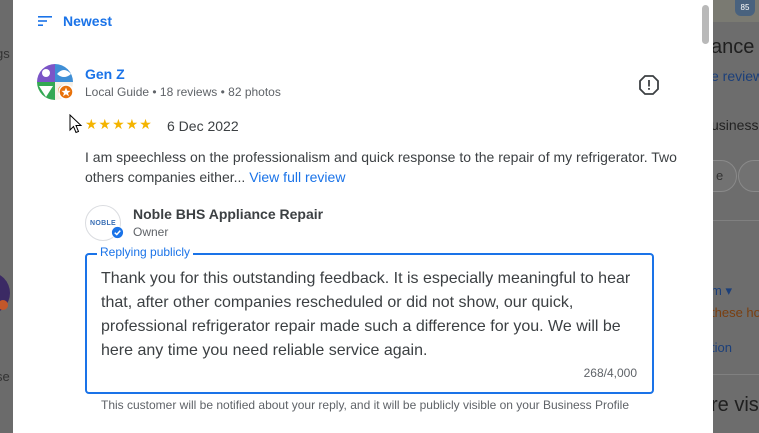 This screenshot has width=759, height=433. Describe the element at coordinates (203, 126) in the screenshot. I see `review-date: 6 Dec 2022` at that location.